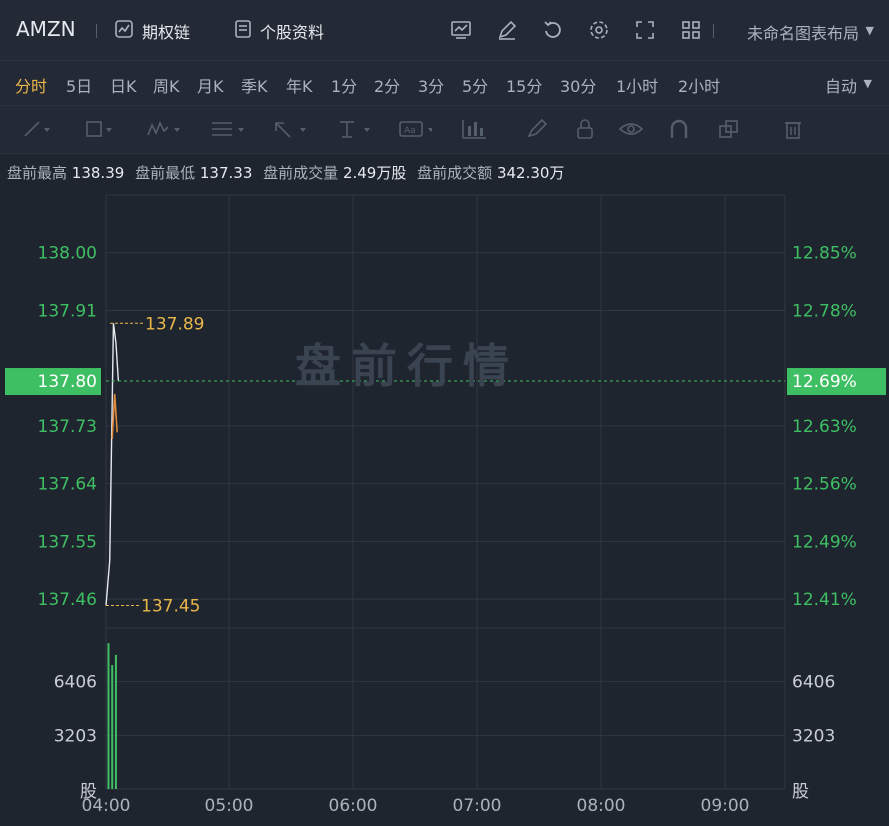 Image resolution: width=889 pixels, height=826 pixels. Describe the element at coordinates (243, 31) in the screenshot. I see `document-icon` at that location.